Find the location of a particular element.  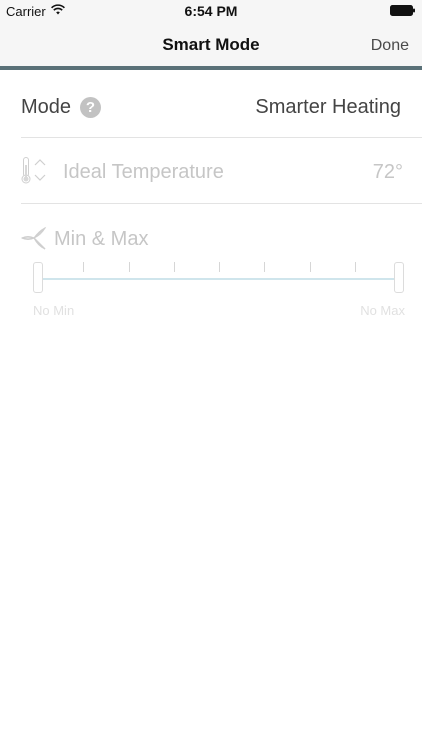

question-icon: ? is located at coordinates (90, 107).